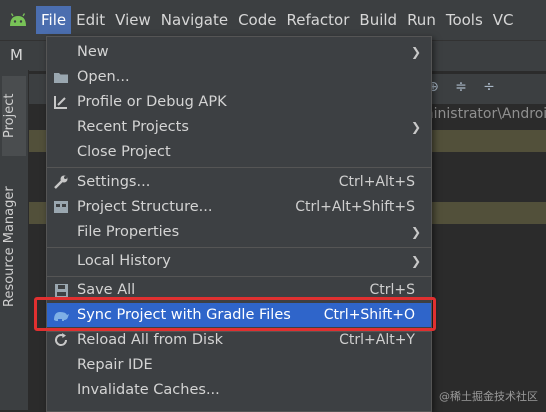  What do you see at coordinates (239, 182) in the screenshot?
I see `menu-item-settings: Settings... Ctrl+Alt+S` at bounding box center [239, 182].